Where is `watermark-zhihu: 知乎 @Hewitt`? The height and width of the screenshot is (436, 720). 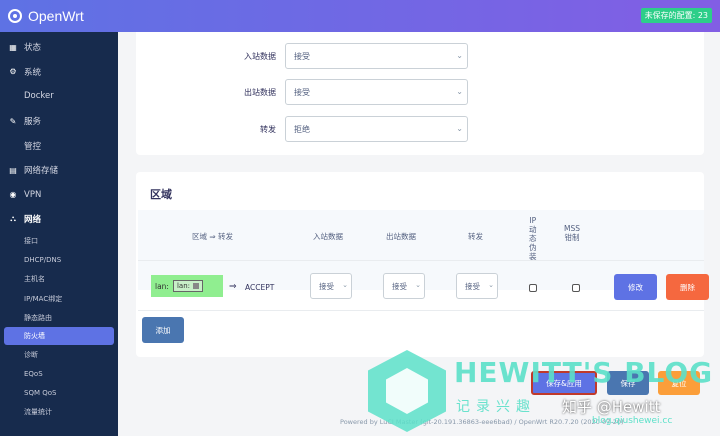 watermark-zhihu: 知乎 @Hewitt is located at coordinates (611, 407).